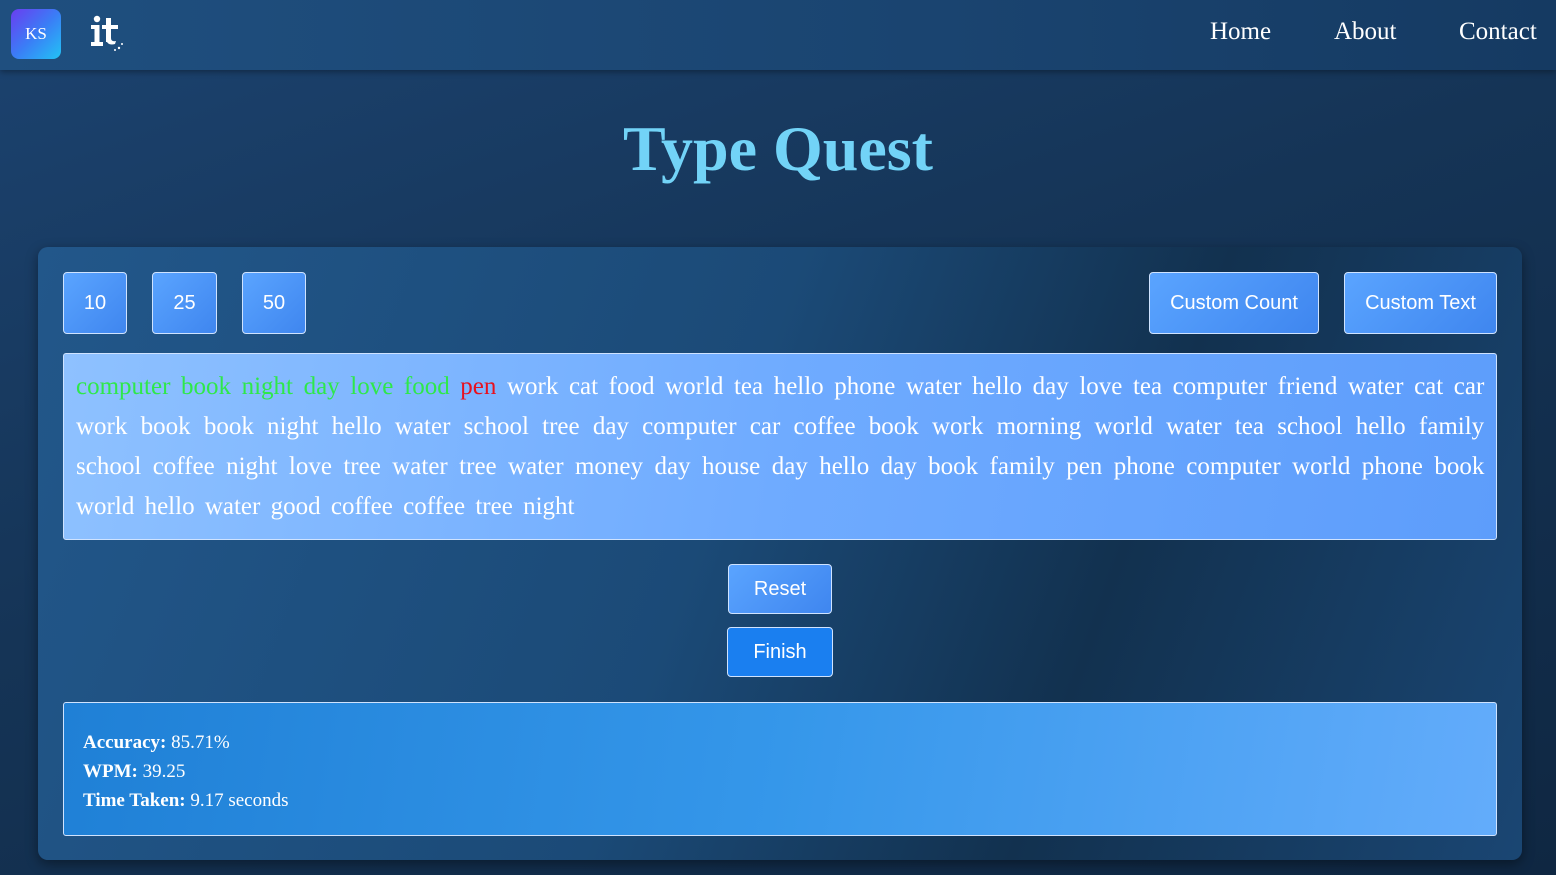  What do you see at coordinates (110, 771) in the screenshot?
I see `wpm-label: WPM:` at bounding box center [110, 771].